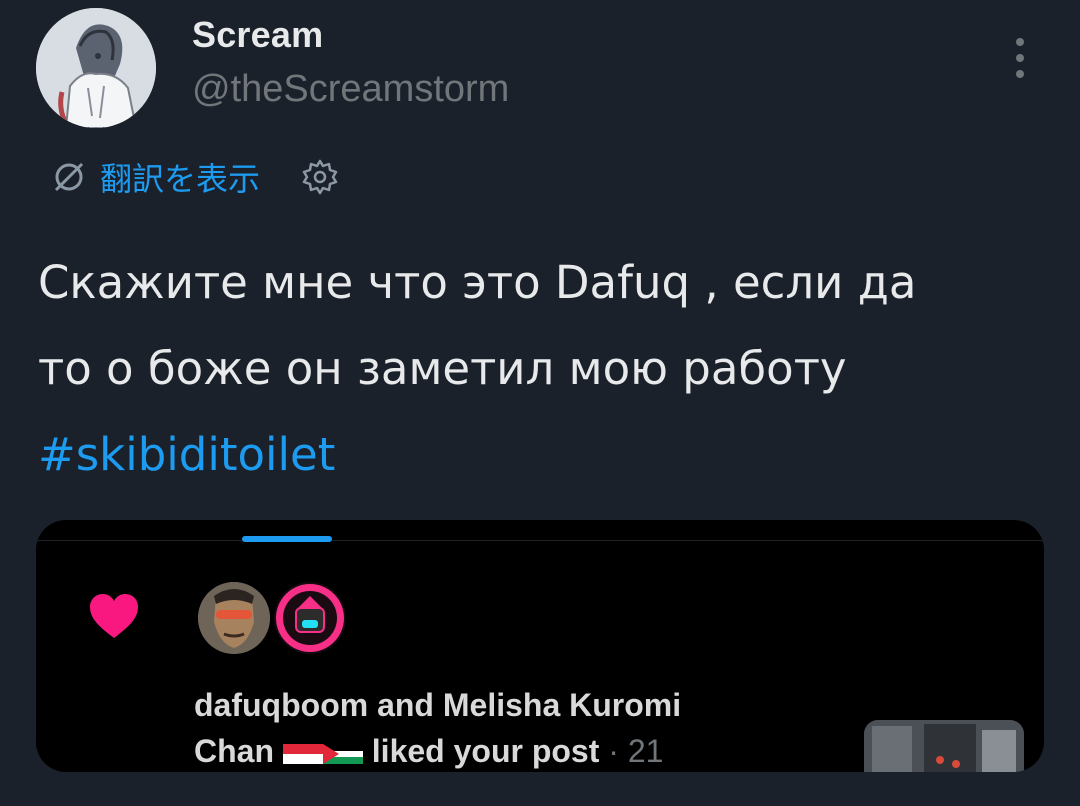 This screenshot has height=806, width=1080. I want to click on flag-indonesia-icon, so click(302, 753).